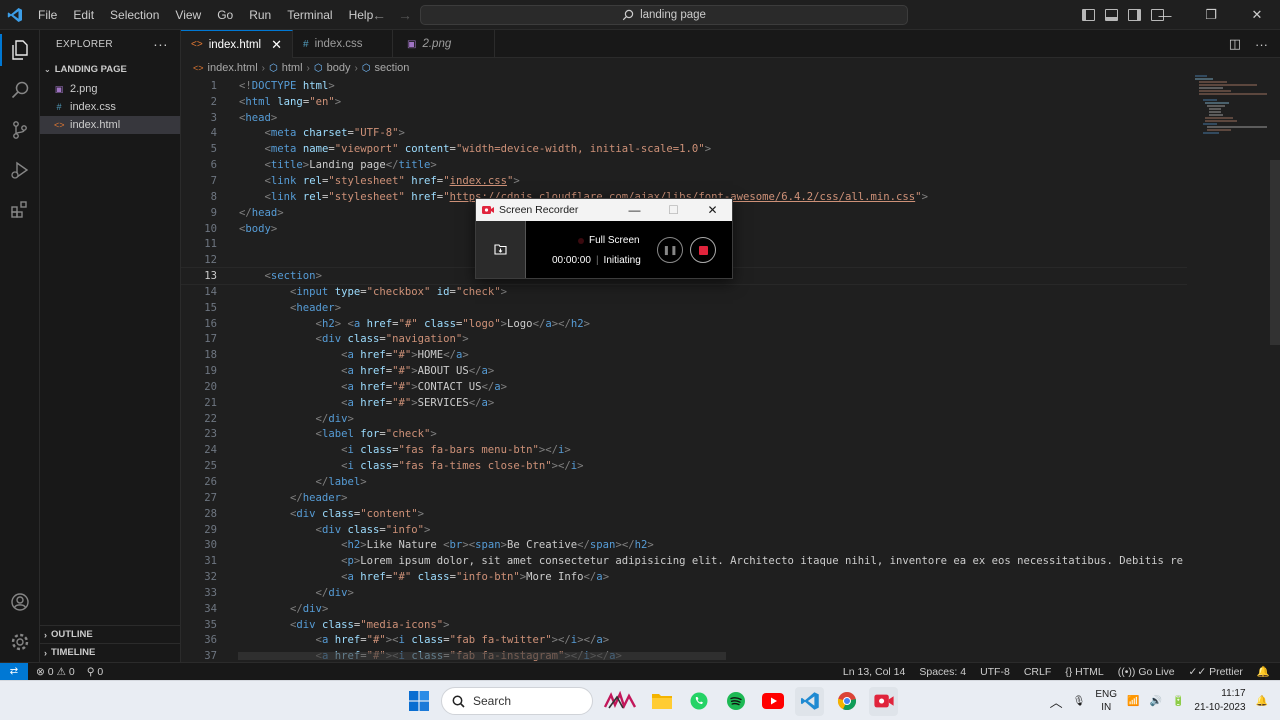 Image resolution: width=1280 pixels, height=720 pixels. I want to click on line-number: 17, so click(210, 339).